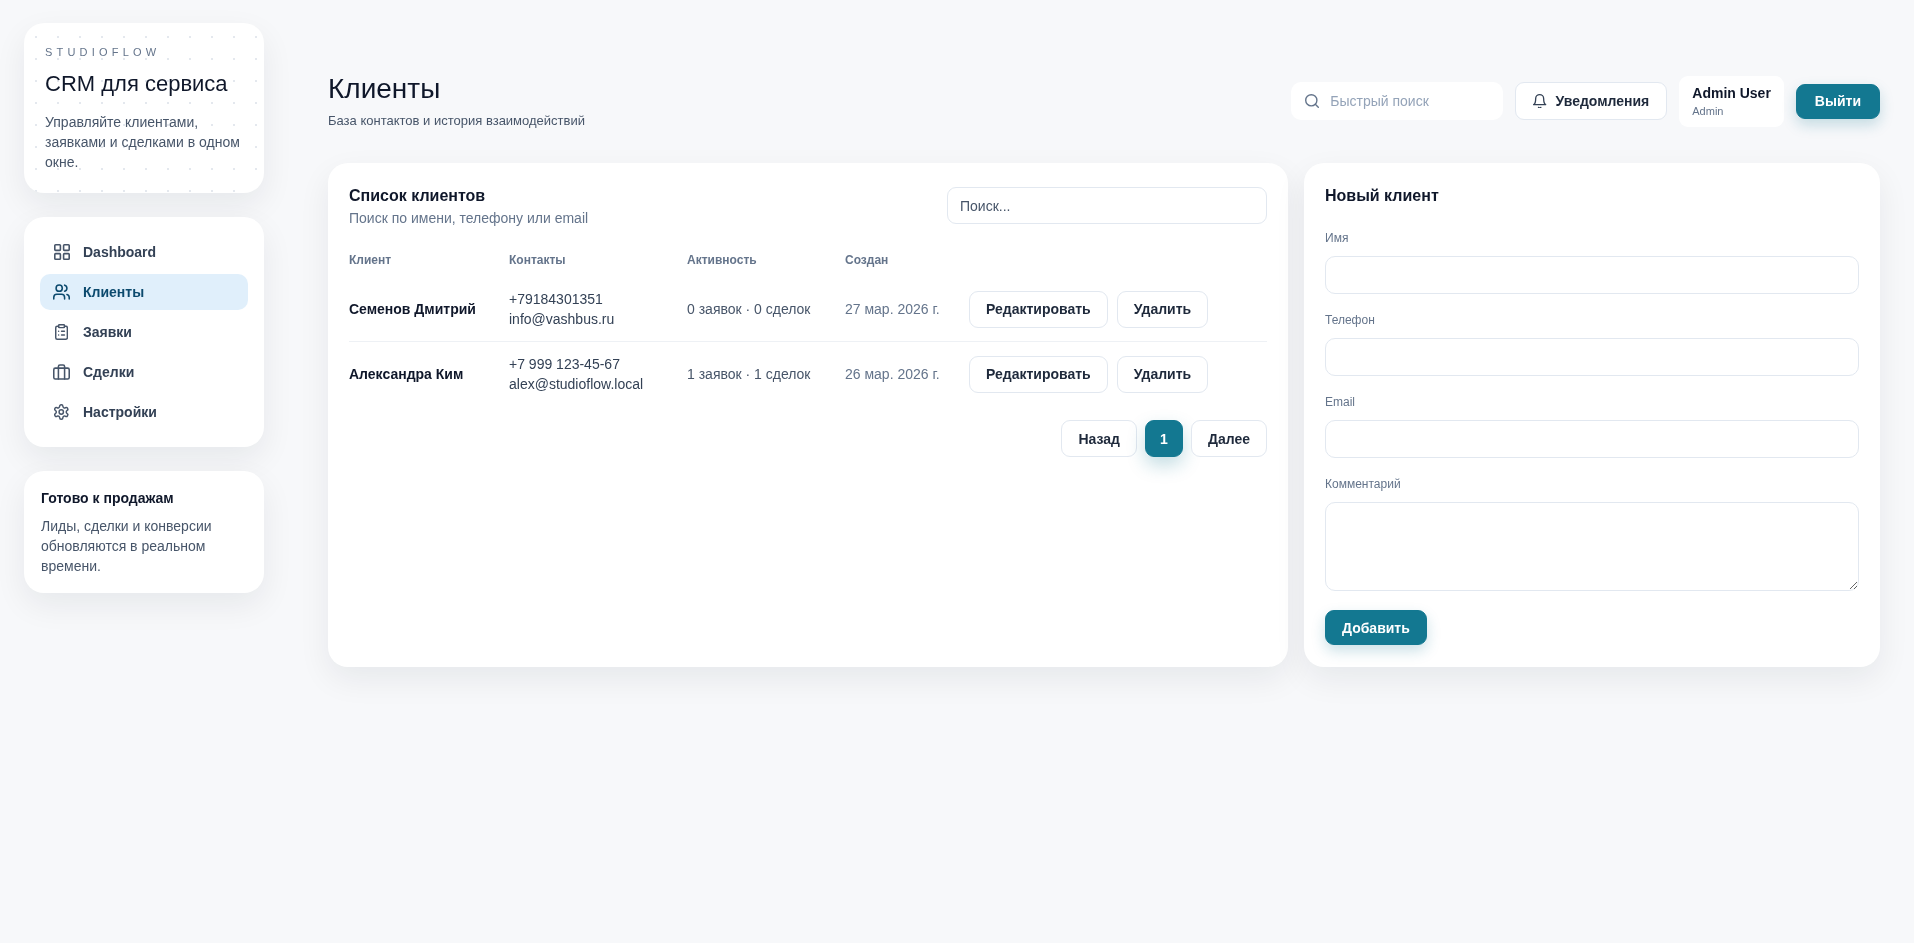 The width and height of the screenshot is (1914, 943). What do you see at coordinates (562, 319) in the screenshot?
I see `client-email: info@vashbus.ru` at bounding box center [562, 319].